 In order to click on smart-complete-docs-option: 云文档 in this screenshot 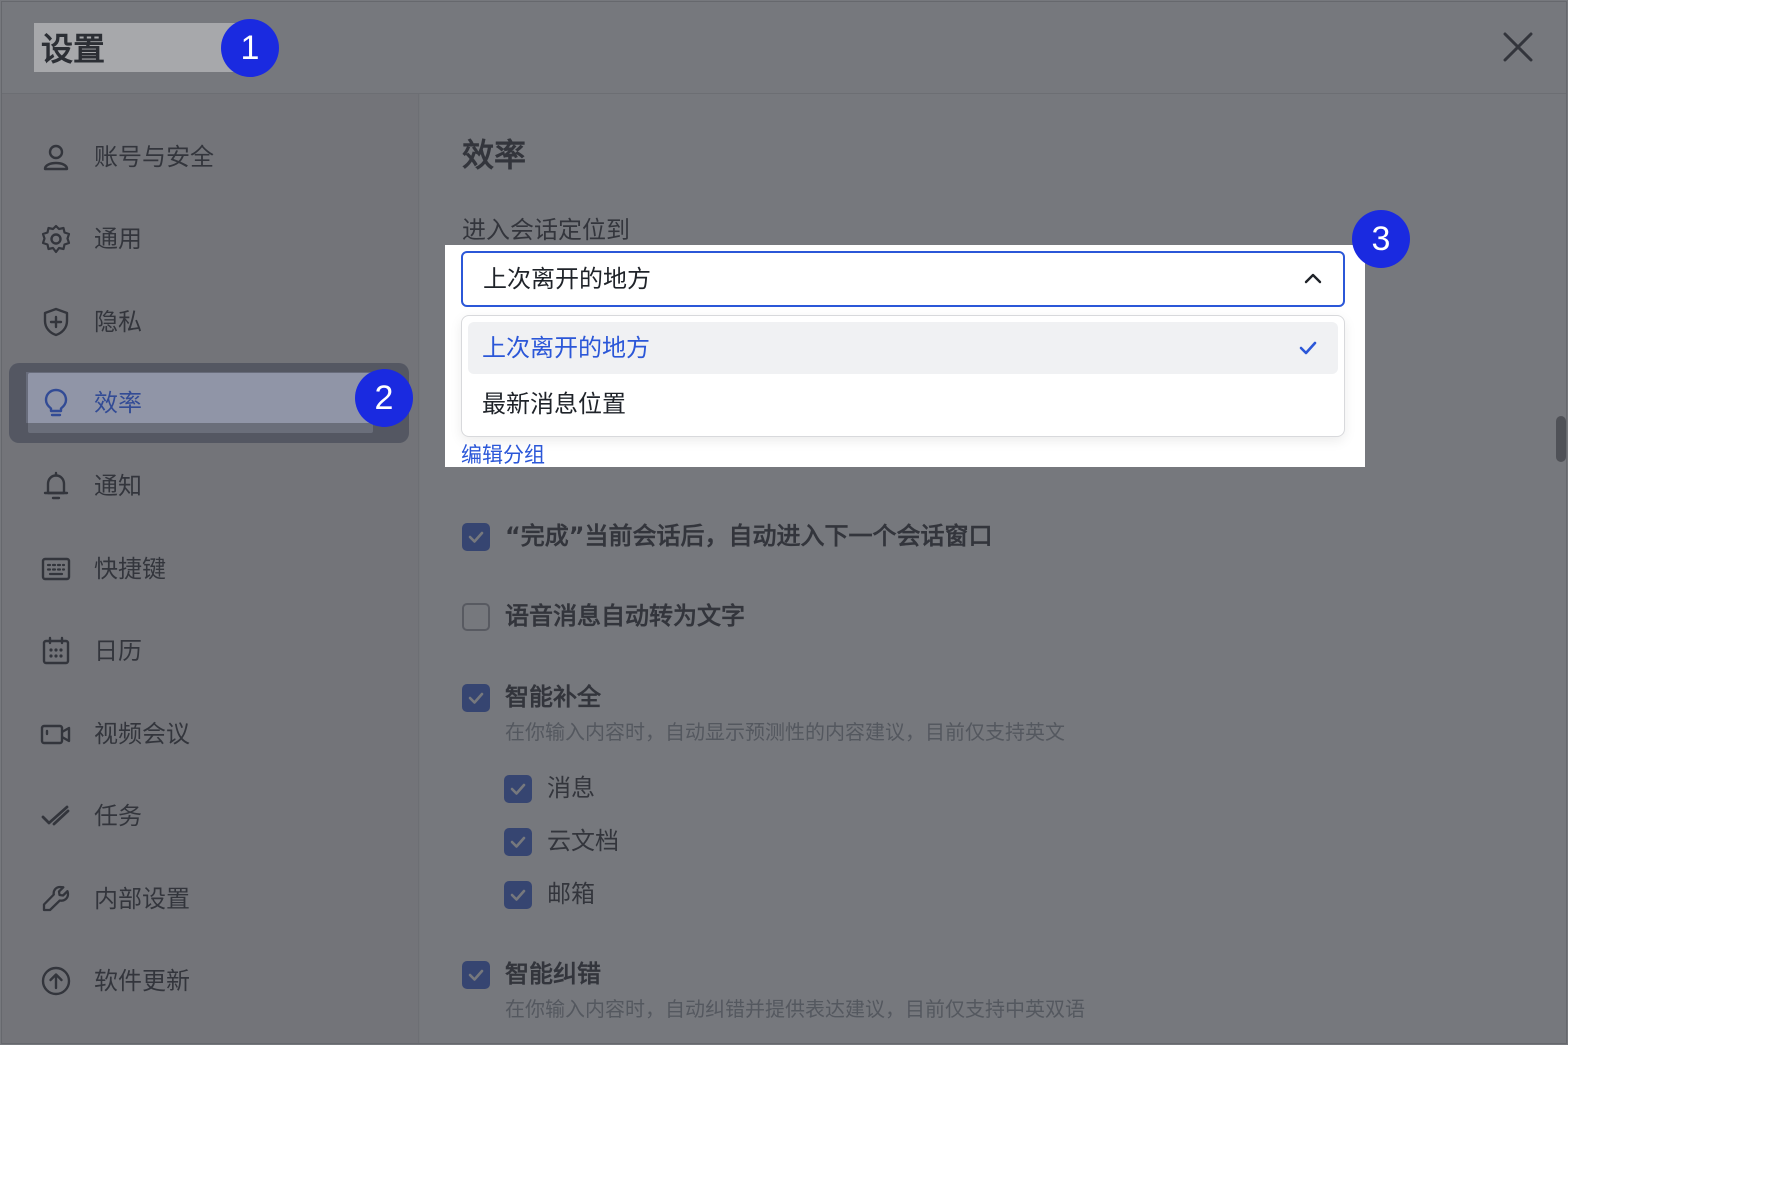, I will do `click(584, 842)`.